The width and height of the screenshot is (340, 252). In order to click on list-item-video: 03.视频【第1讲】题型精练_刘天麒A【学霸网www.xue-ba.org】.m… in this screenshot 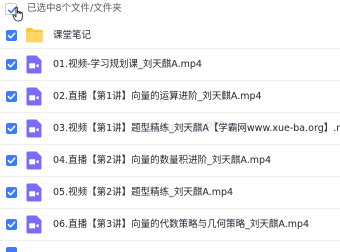, I will do `click(170, 129)`.